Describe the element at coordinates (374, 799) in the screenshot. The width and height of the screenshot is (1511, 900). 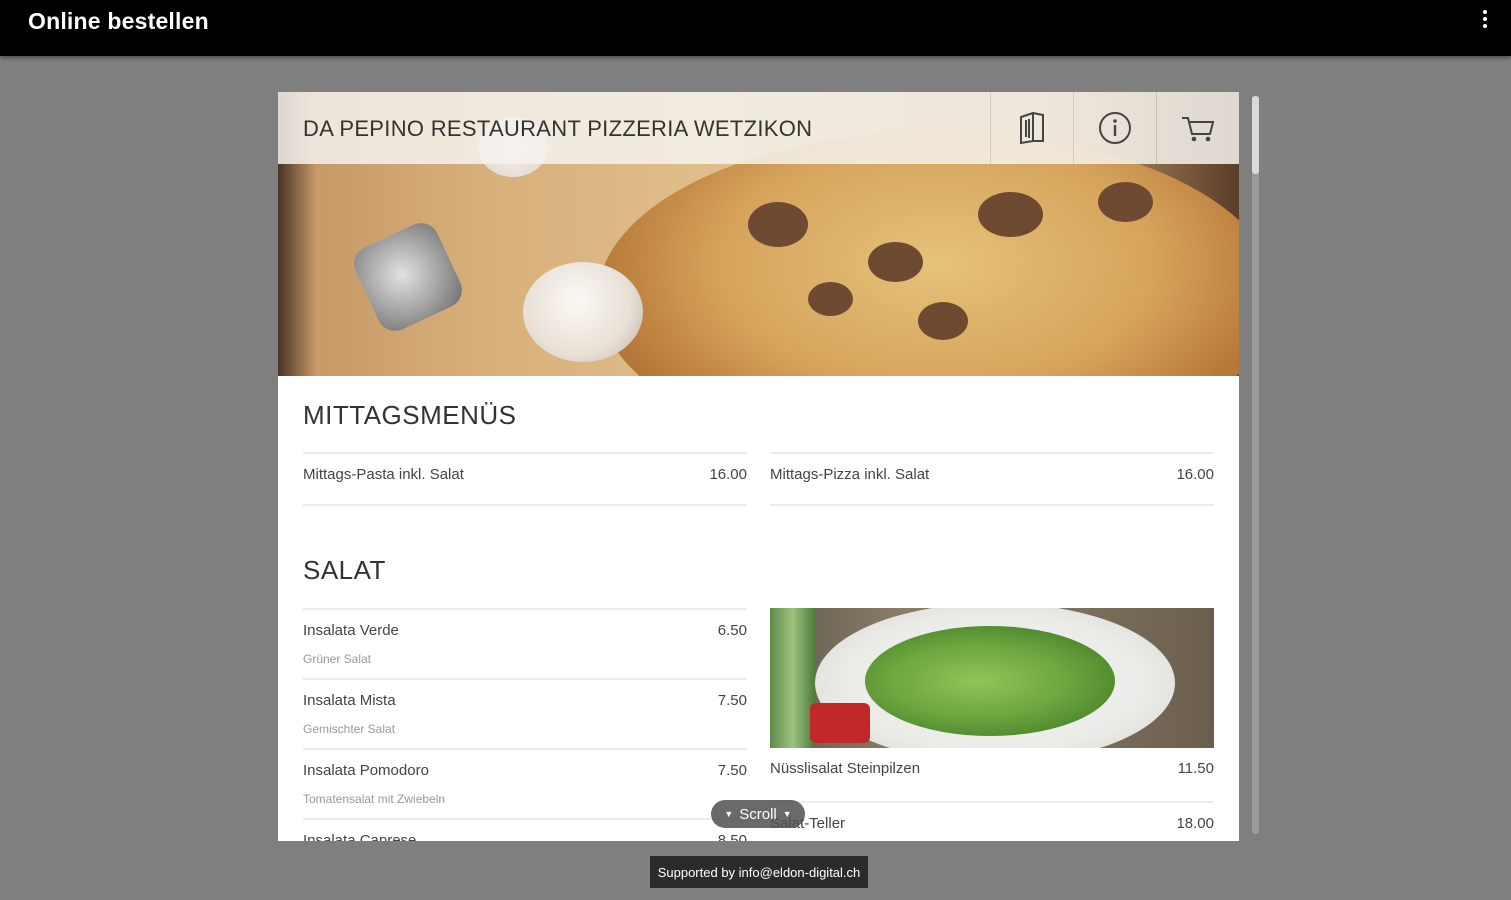
I see `item-description: Tomatensalat mit Zwiebeln` at that location.